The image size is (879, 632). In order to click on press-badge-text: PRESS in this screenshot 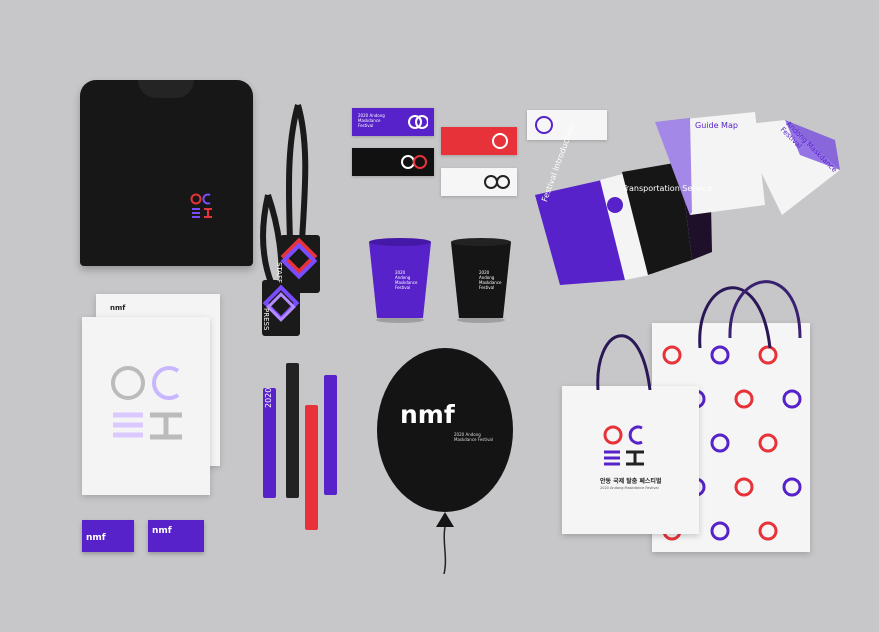, I will do `click(266, 319)`.